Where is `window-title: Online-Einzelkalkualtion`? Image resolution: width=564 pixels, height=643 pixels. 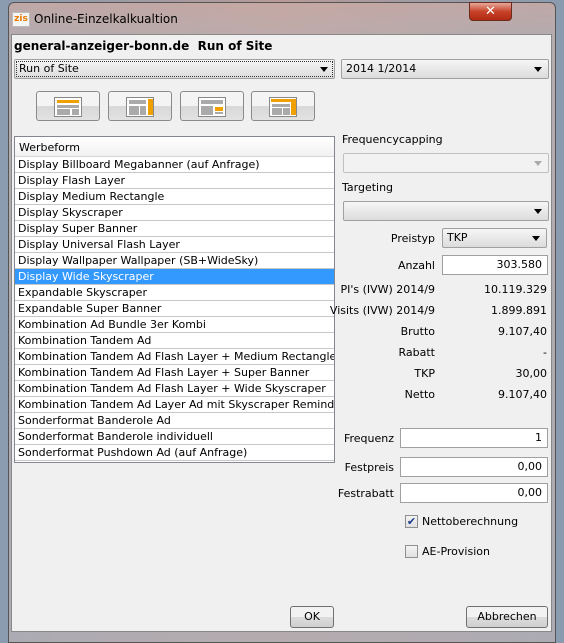
window-title: Online-Einzelkalkualtion is located at coordinates (106, 19).